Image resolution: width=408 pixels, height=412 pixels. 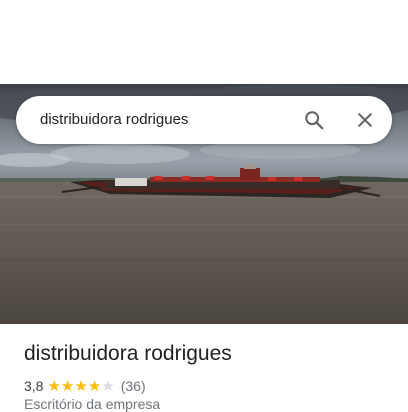 I want to click on search-icon, so click(x=314, y=120).